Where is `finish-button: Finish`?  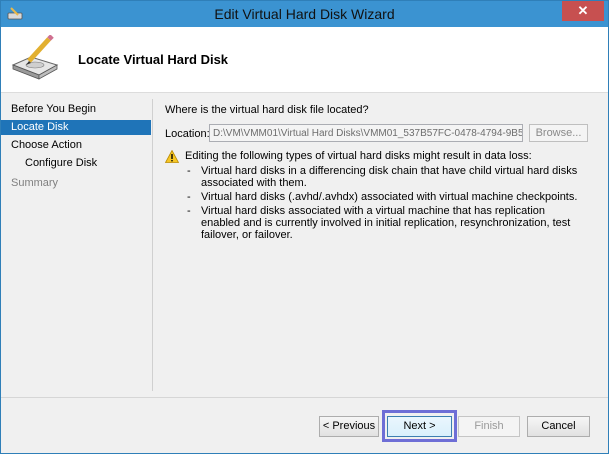 finish-button: Finish is located at coordinates (489, 426).